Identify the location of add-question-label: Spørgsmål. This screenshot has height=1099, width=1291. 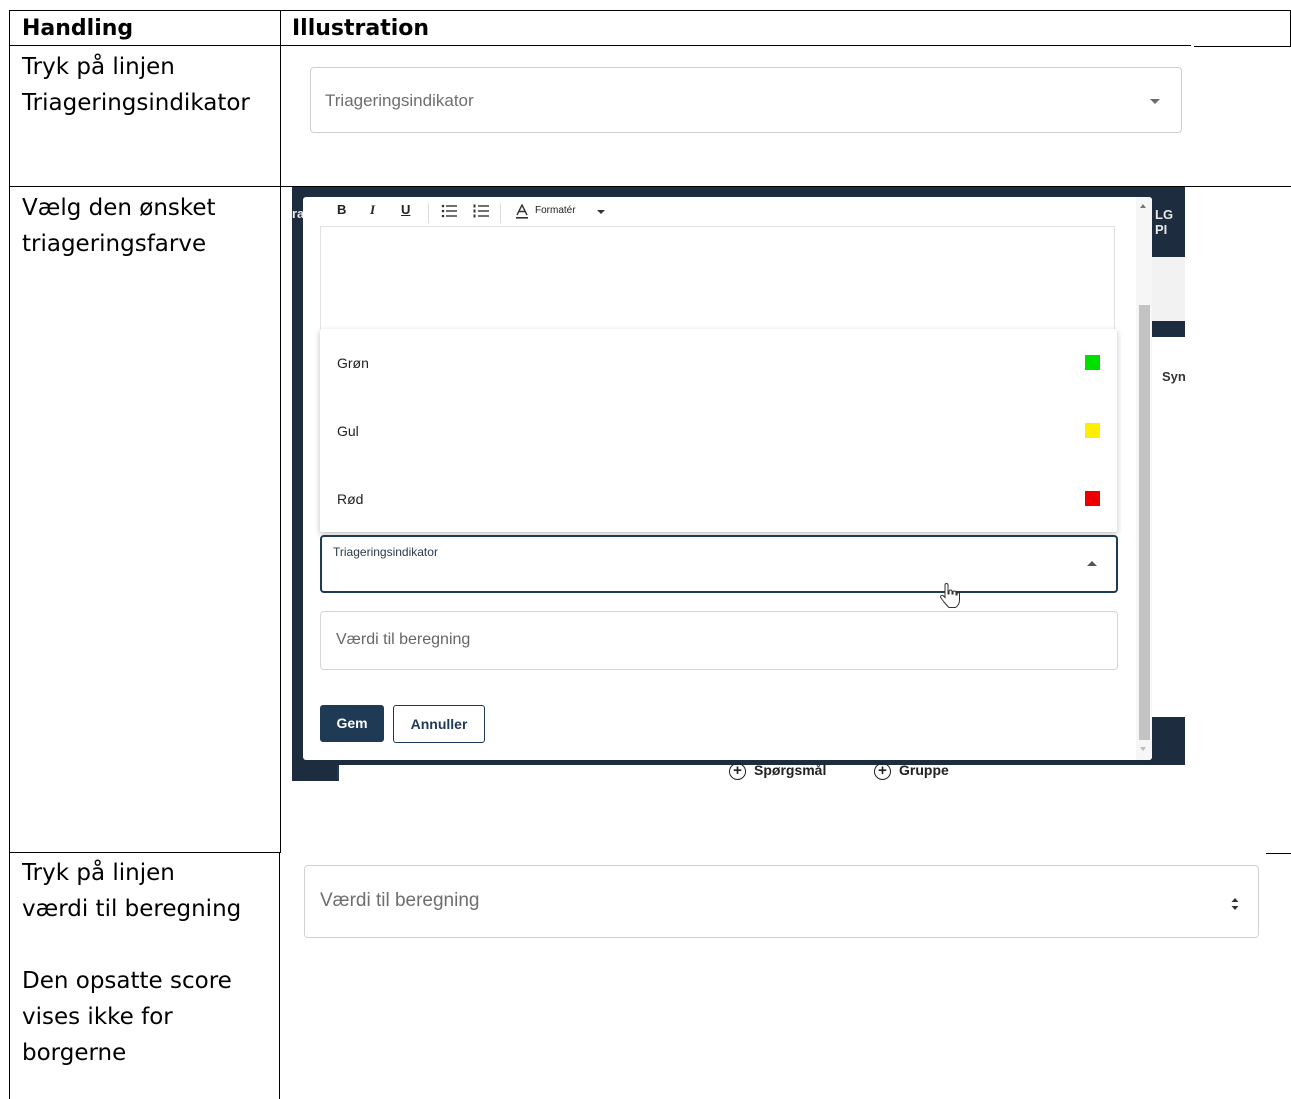
(790, 770).